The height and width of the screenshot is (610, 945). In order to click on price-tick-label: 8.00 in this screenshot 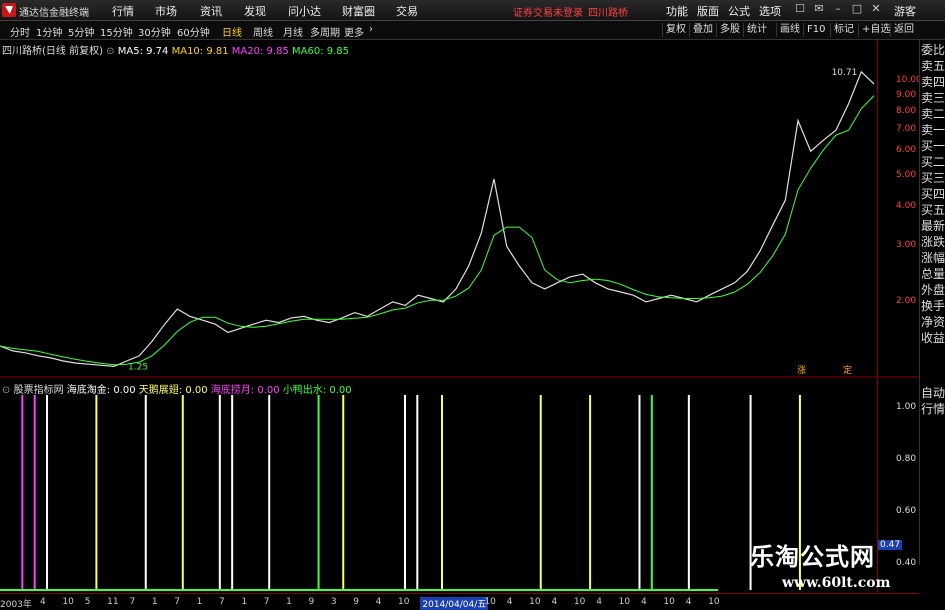, I will do `click(906, 110)`.